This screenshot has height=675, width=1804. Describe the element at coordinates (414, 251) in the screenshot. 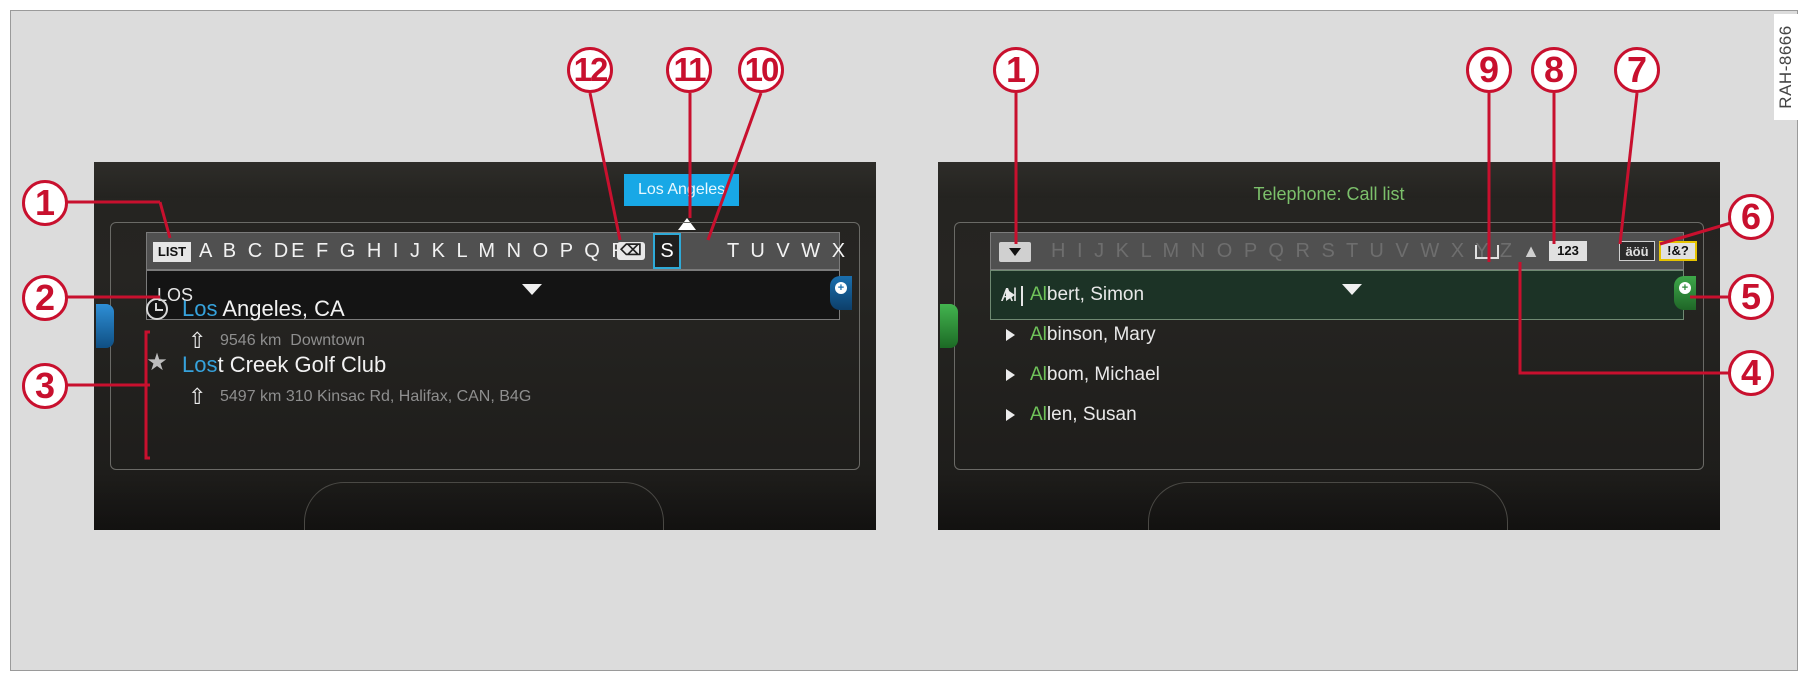

I see `alphabet-letters: A B C DE F G H I J K L M N O P Q R` at that location.